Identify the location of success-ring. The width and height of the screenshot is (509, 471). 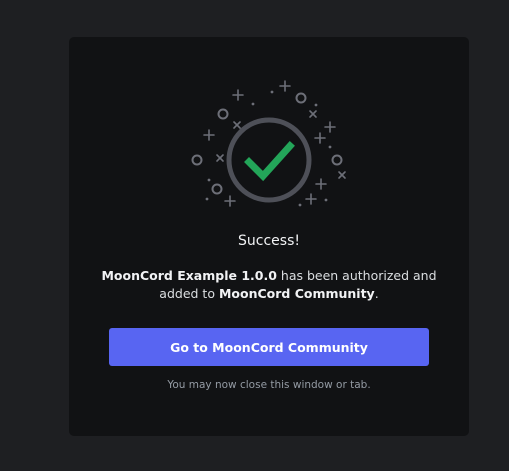
(269, 160).